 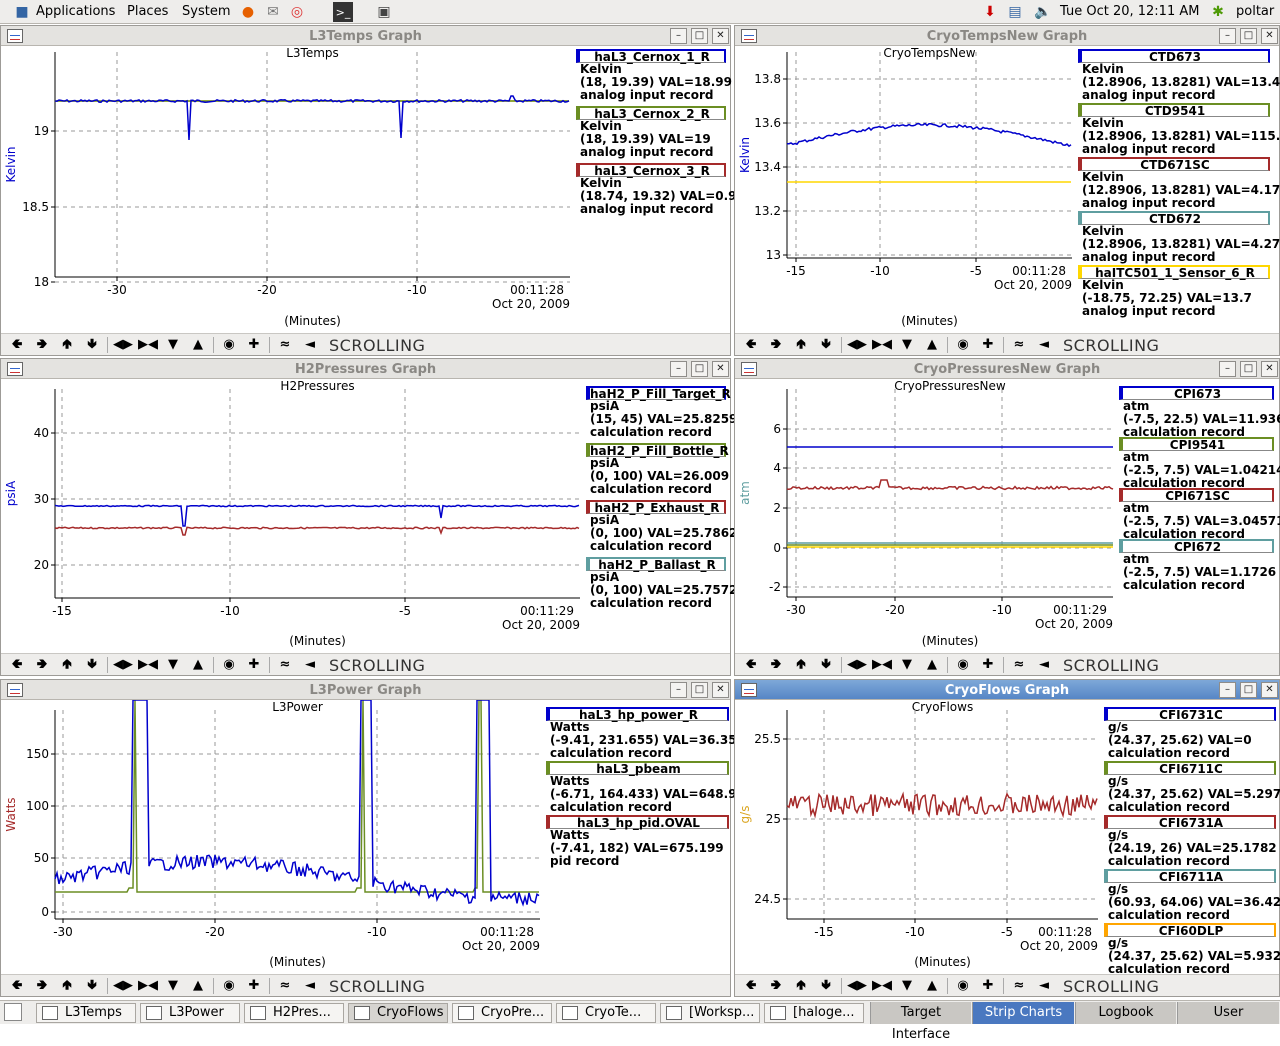 I want to click on legend-series-name: haL3_Cernox_2_R, so click(x=651, y=113).